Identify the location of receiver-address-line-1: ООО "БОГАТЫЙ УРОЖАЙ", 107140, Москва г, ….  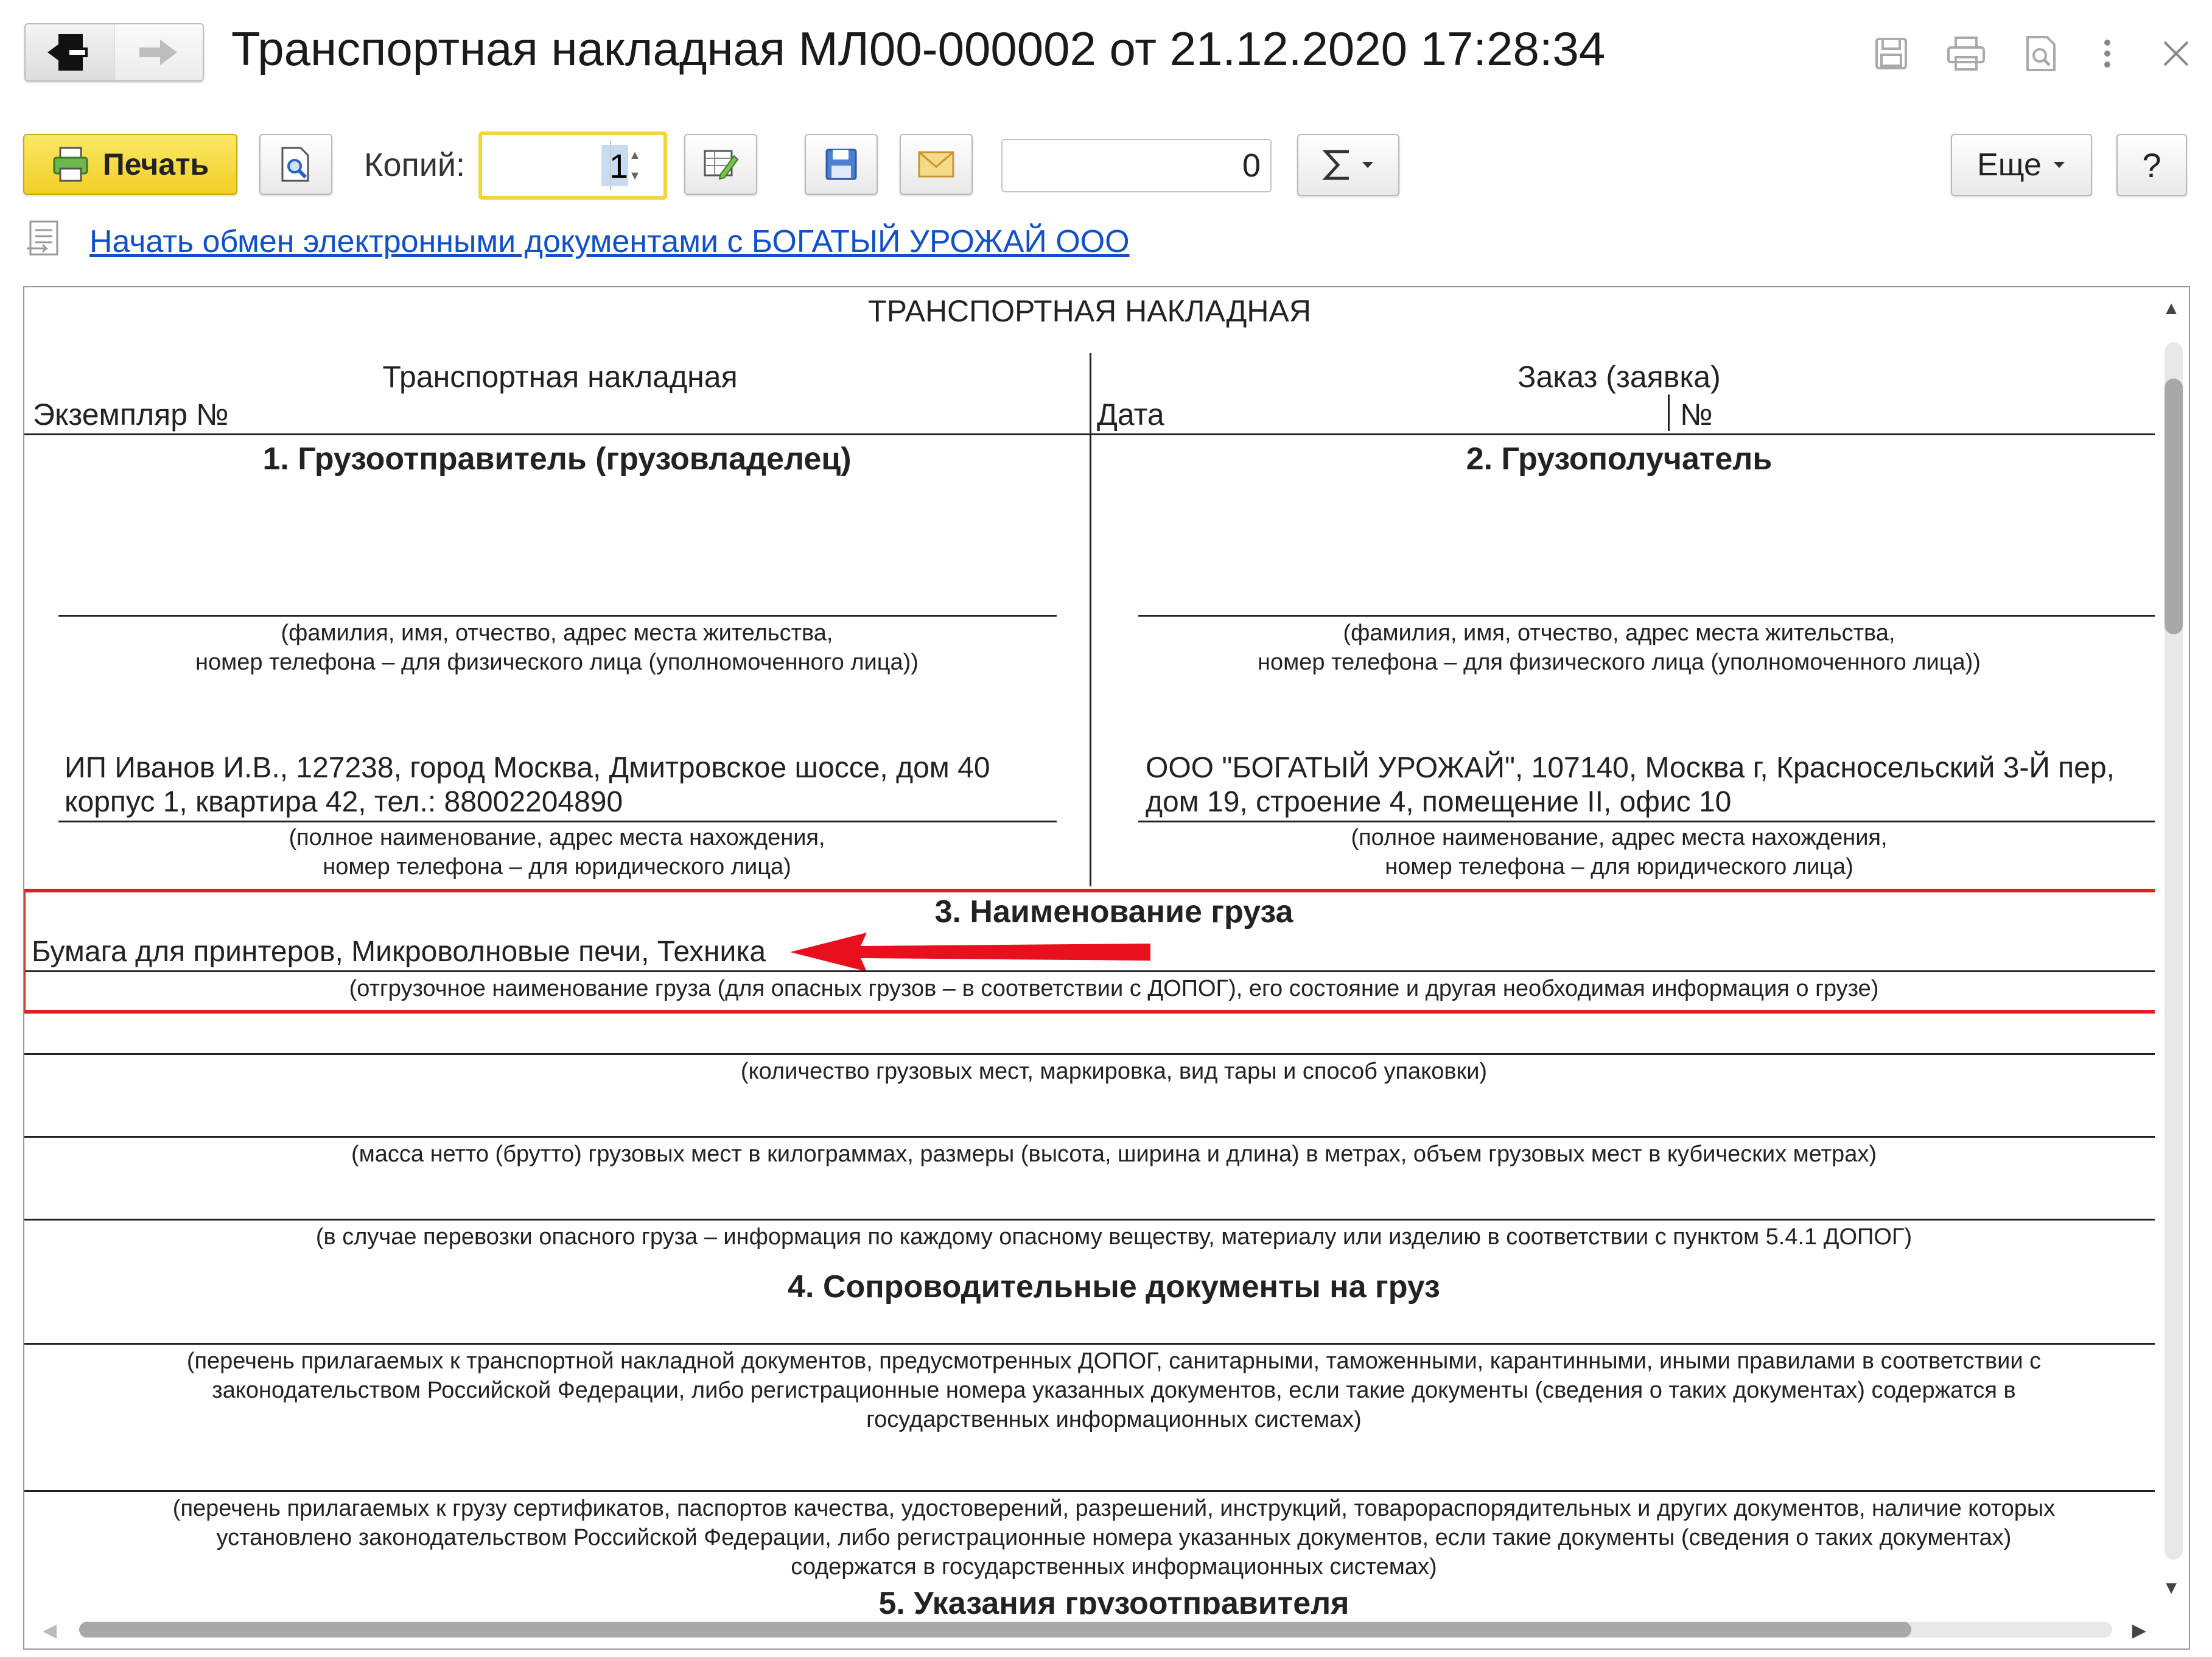
(1630, 768).